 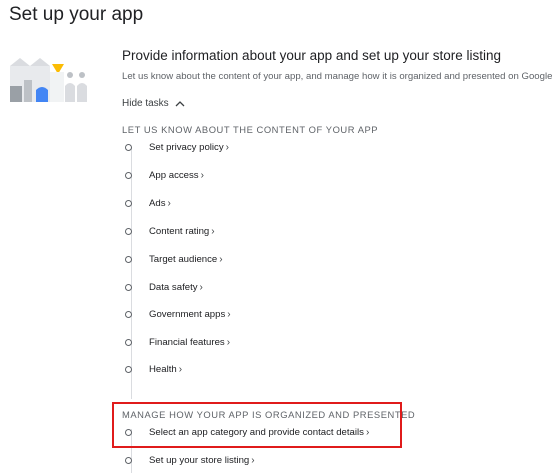 I want to click on task-label: App access, so click(x=174, y=175).